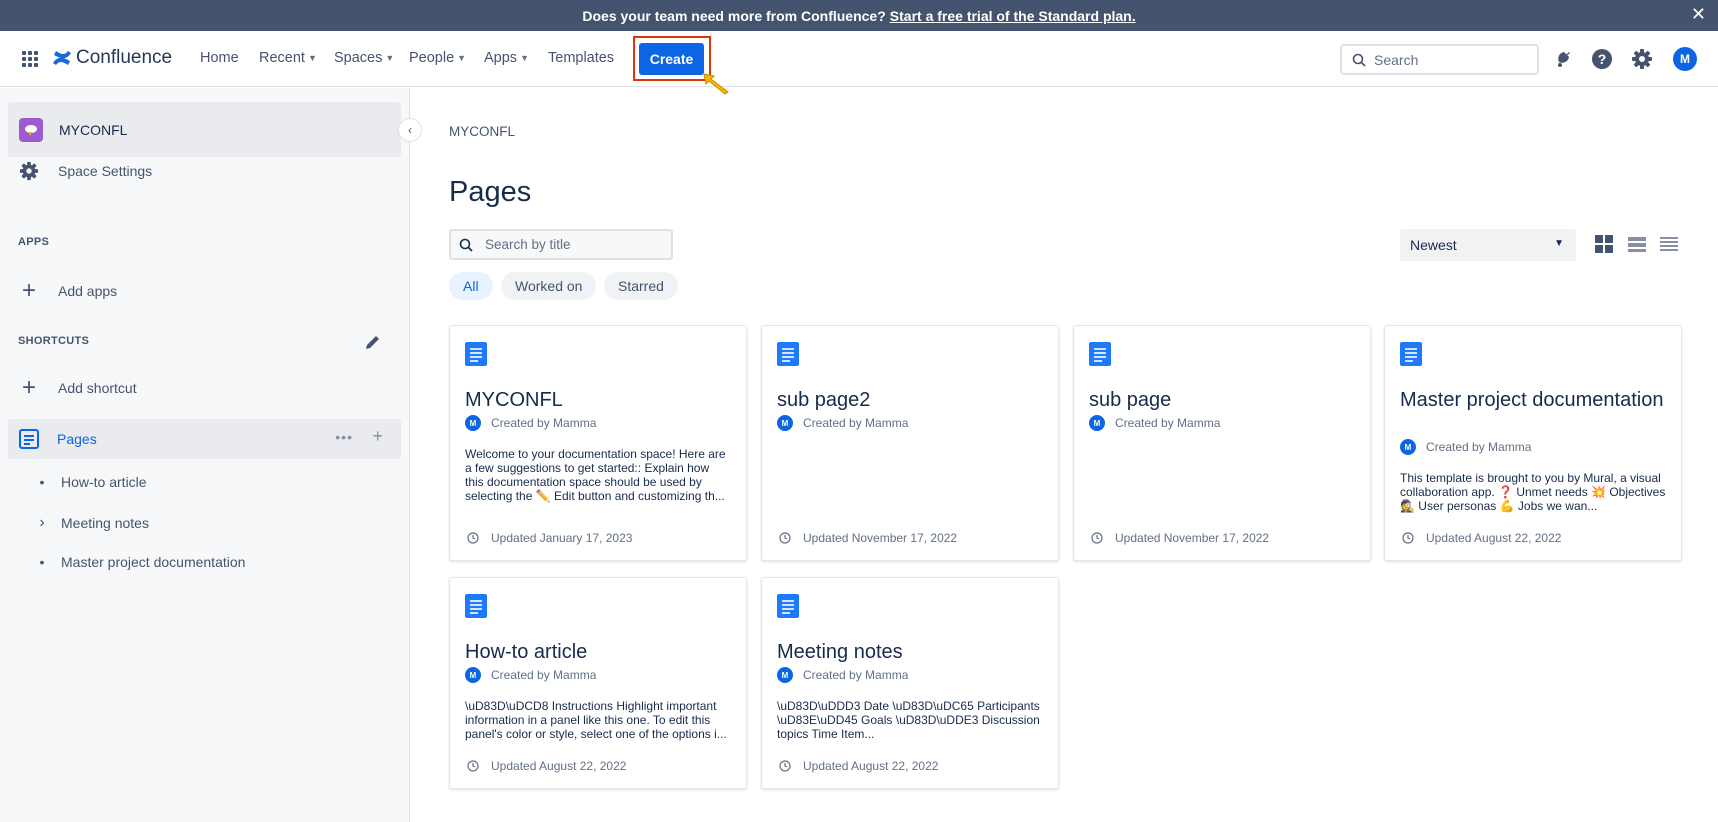 The width and height of the screenshot is (1718, 822). What do you see at coordinates (153, 562) in the screenshot?
I see `tree-item-label: Master project documentation` at bounding box center [153, 562].